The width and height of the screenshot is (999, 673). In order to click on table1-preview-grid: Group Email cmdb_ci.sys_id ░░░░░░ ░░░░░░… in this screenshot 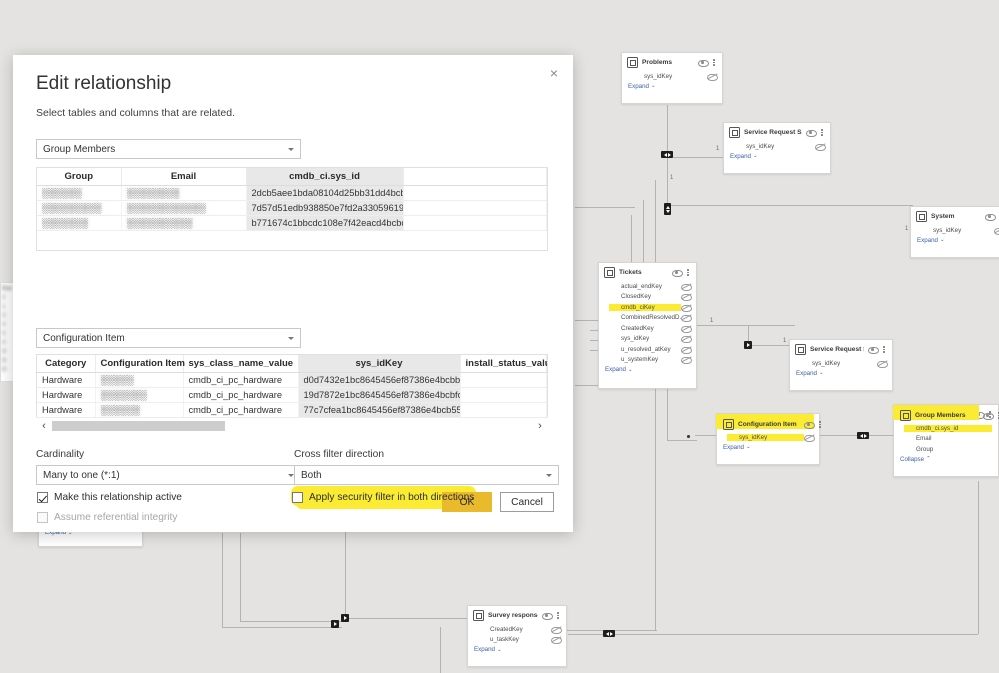, I will do `click(292, 209)`.